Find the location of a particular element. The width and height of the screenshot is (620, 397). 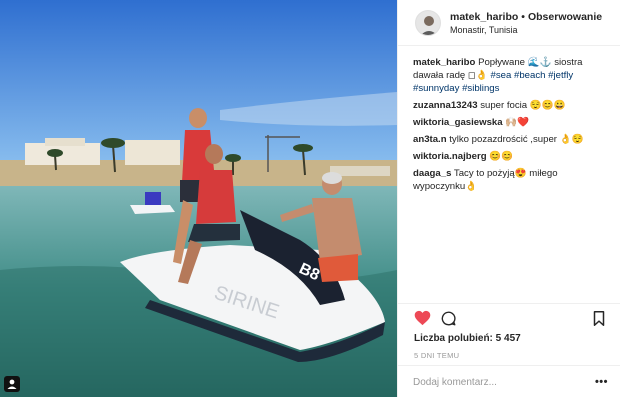

bookmark-icon is located at coordinates (599, 318).